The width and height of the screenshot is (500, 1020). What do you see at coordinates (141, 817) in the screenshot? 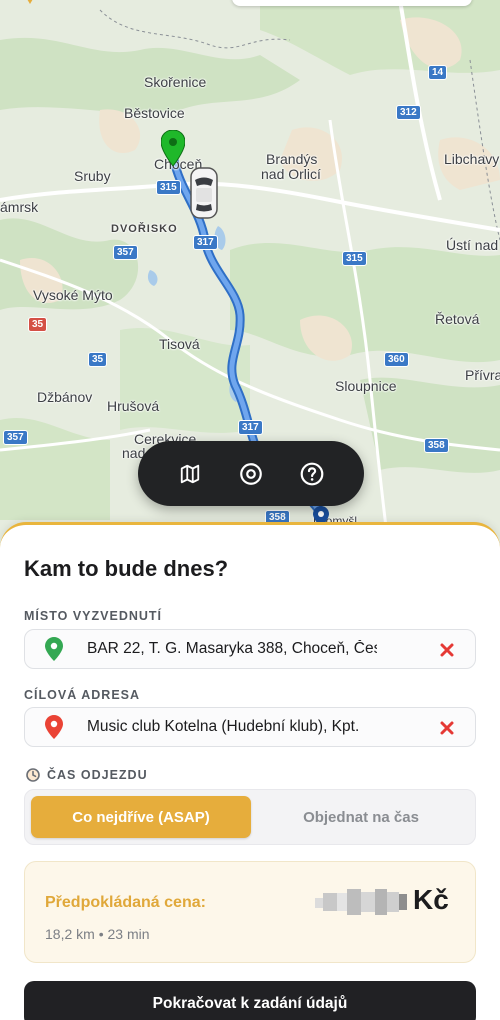
I see `asap-option: Co nejdříve (ASAP)` at bounding box center [141, 817].